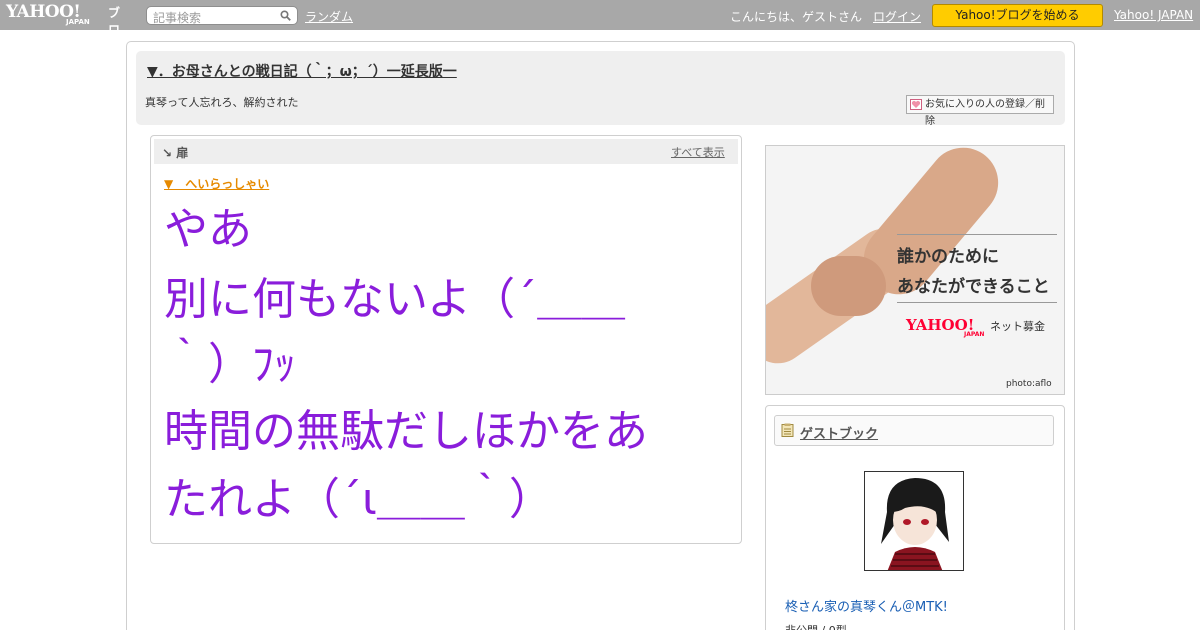 Image resolution: width=1200 pixels, height=630 pixels. What do you see at coordinates (285, 15) in the screenshot?
I see `search-icon` at bounding box center [285, 15].